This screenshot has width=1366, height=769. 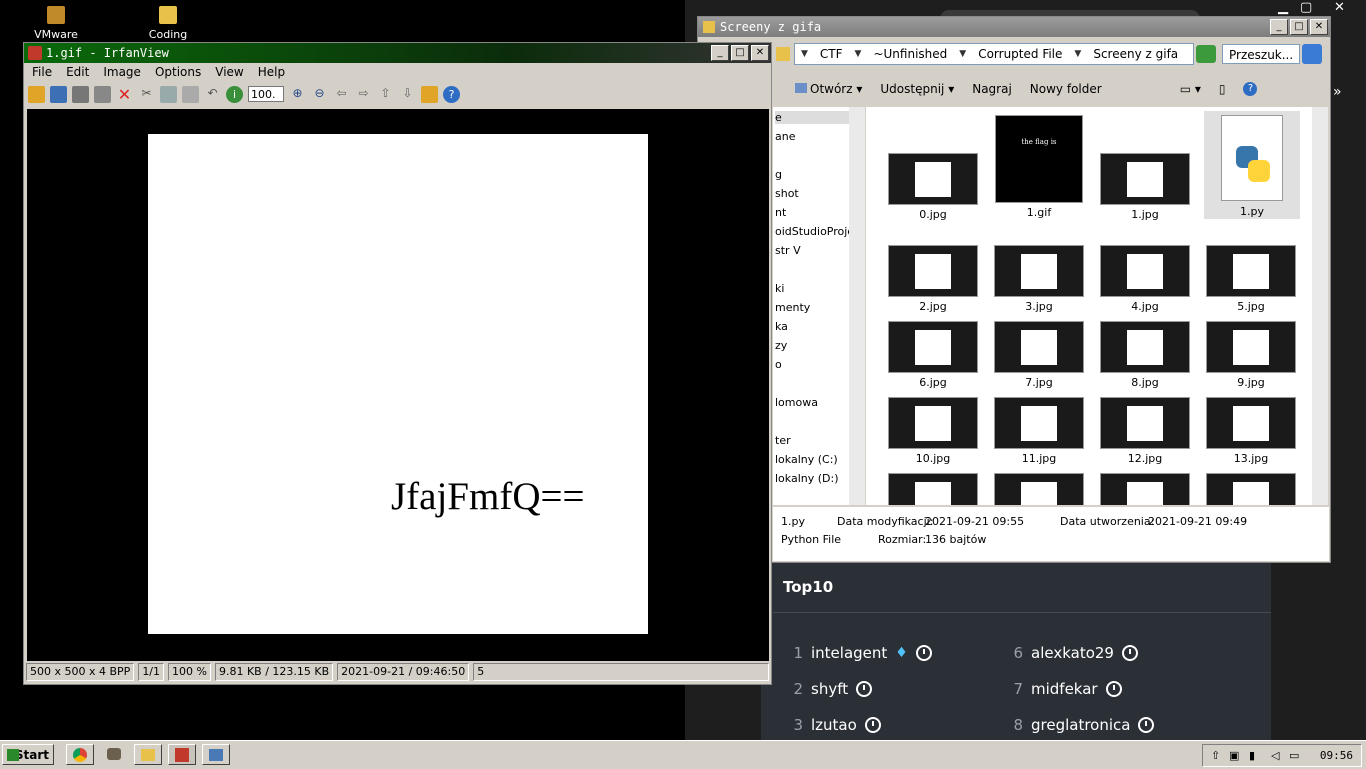 I want to click on zoom-select: 100., so click(x=266, y=94).